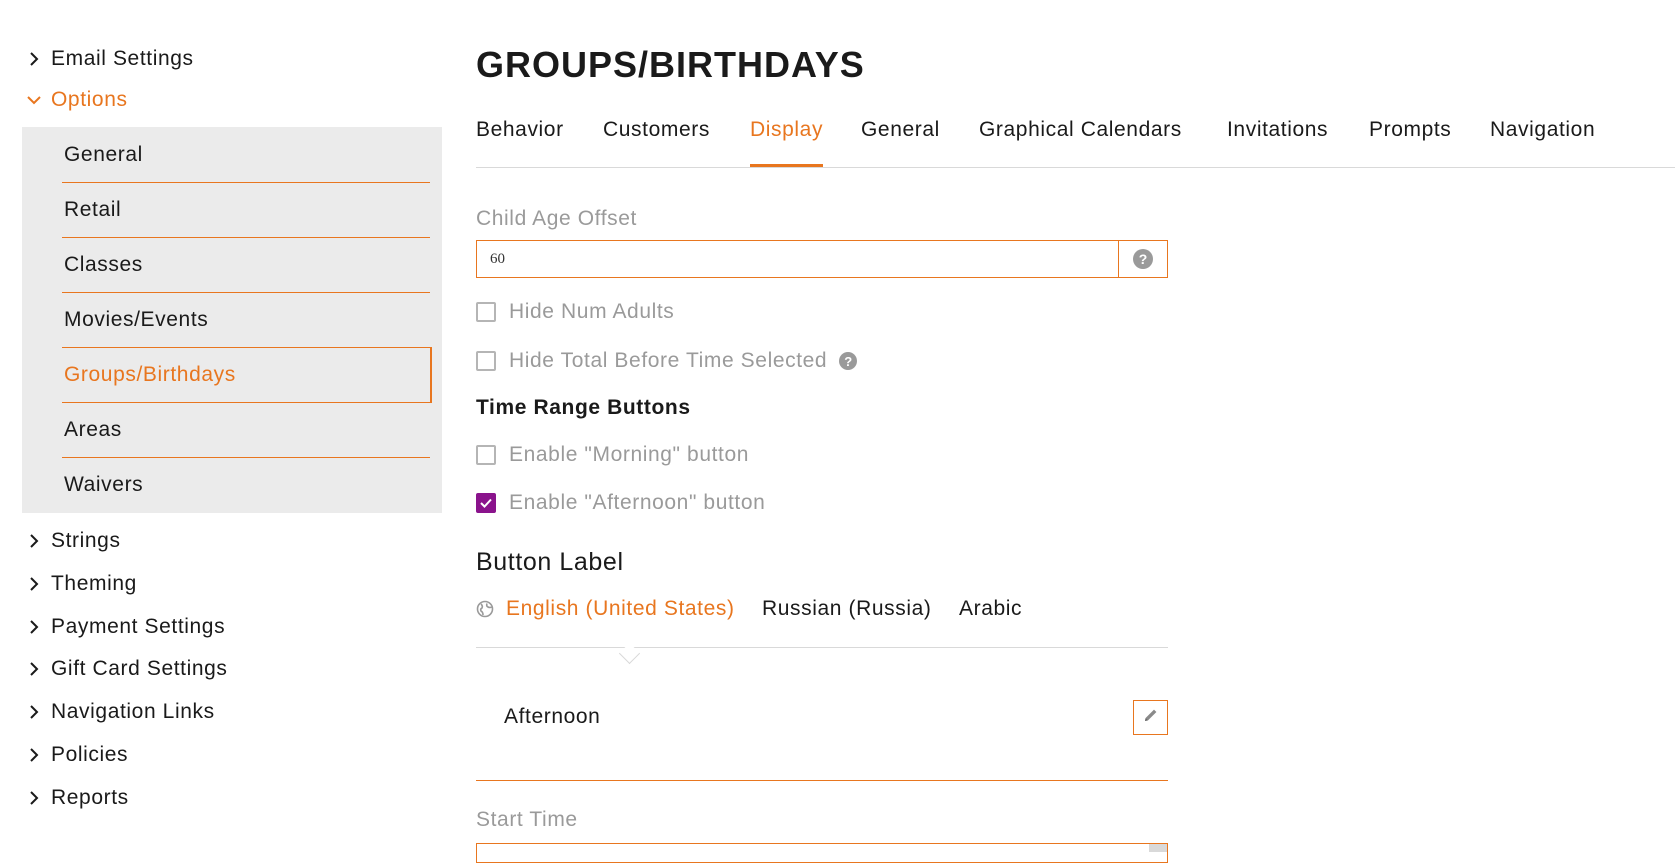  Describe the element at coordinates (592, 311) in the screenshot. I see `hide-num-adults-label: Hide Num Adults` at that location.